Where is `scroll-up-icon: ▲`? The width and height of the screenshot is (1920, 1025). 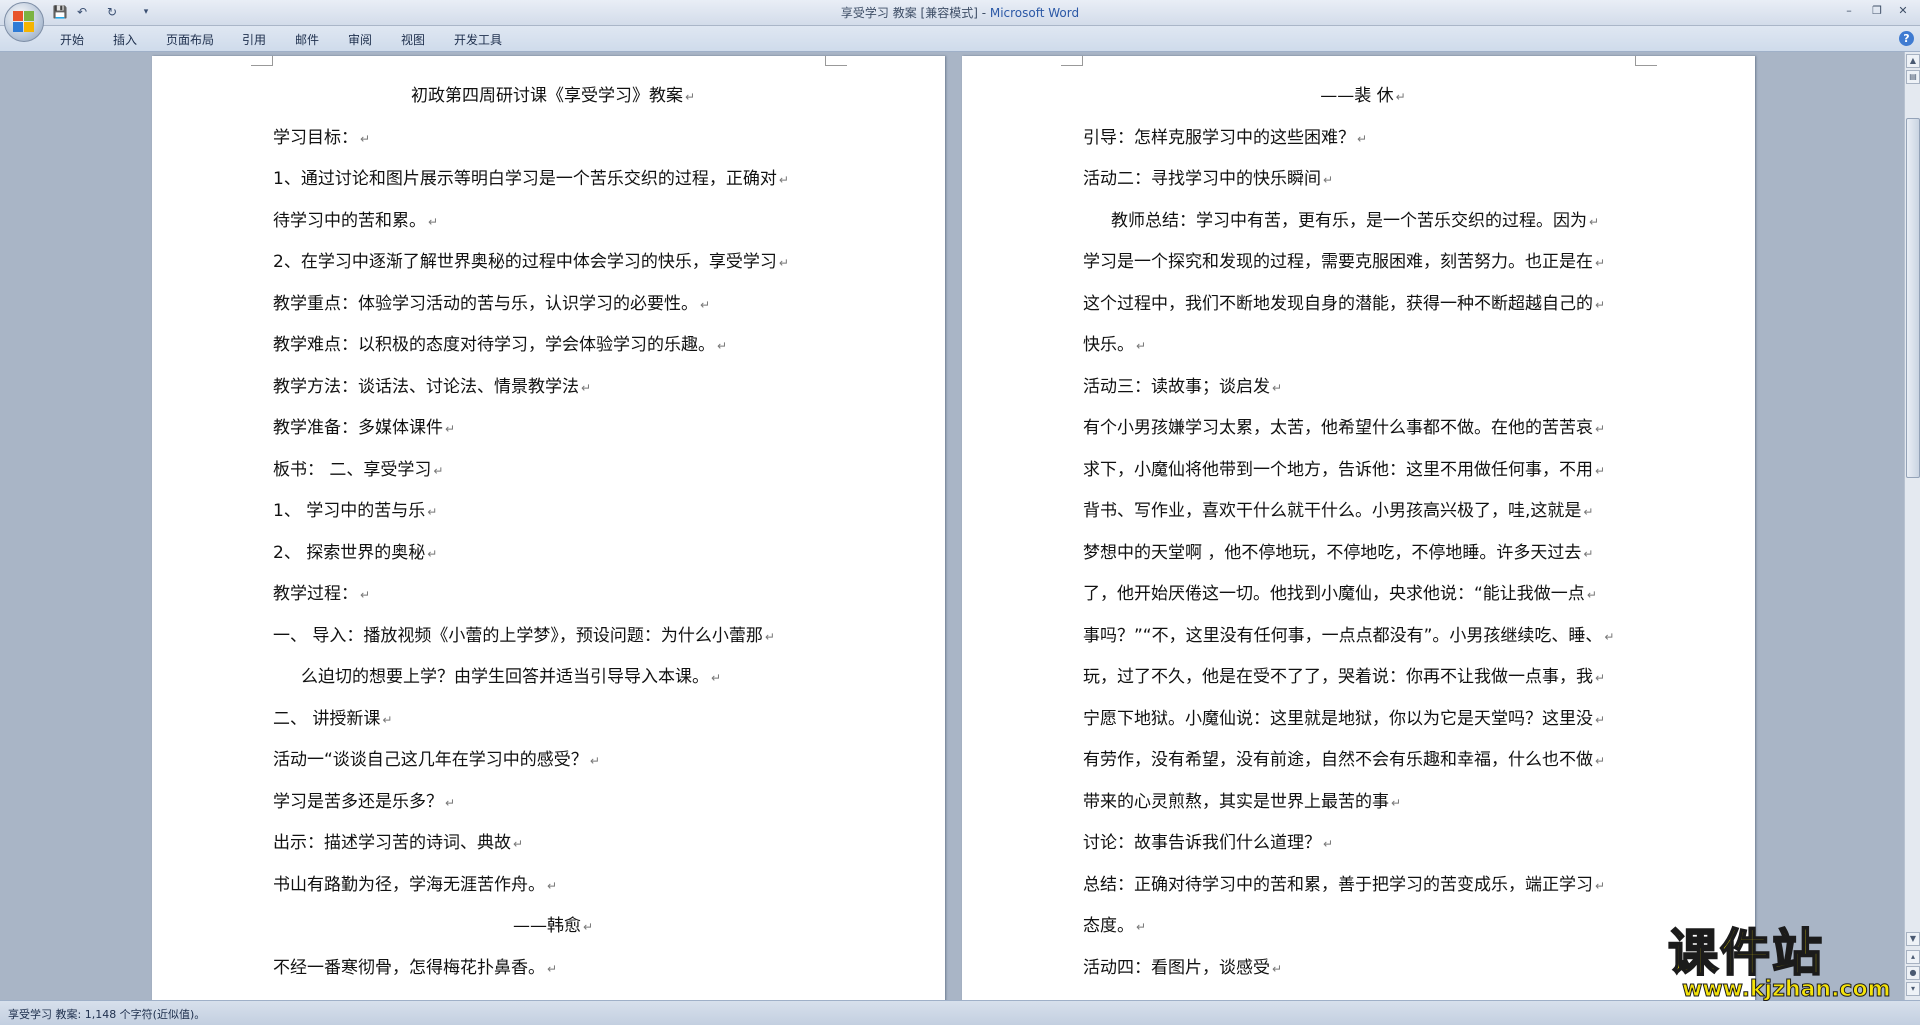 scroll-up-icon: ▲ is located at coordinates (1913, 61).